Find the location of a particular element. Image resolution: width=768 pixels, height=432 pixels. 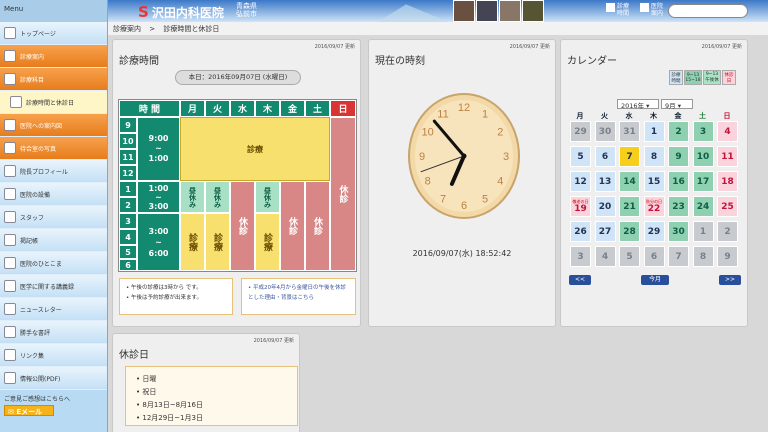

legend-full: 診療時間 is located at coordinates (676, 77).